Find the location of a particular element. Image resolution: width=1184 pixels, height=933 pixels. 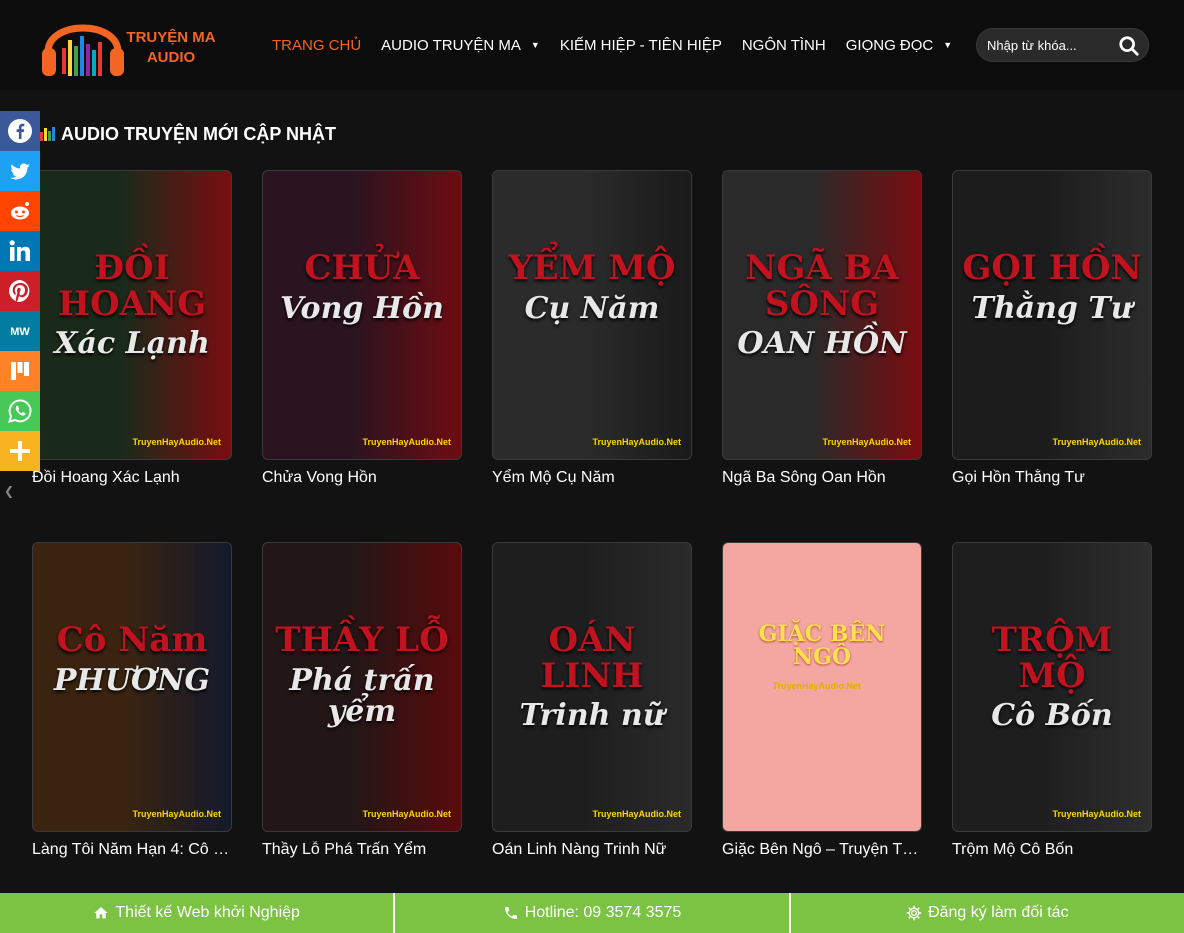

story-title: Giặc Bên Ngô – Truyện Tâm Linh is located at coordinates (822, 850).